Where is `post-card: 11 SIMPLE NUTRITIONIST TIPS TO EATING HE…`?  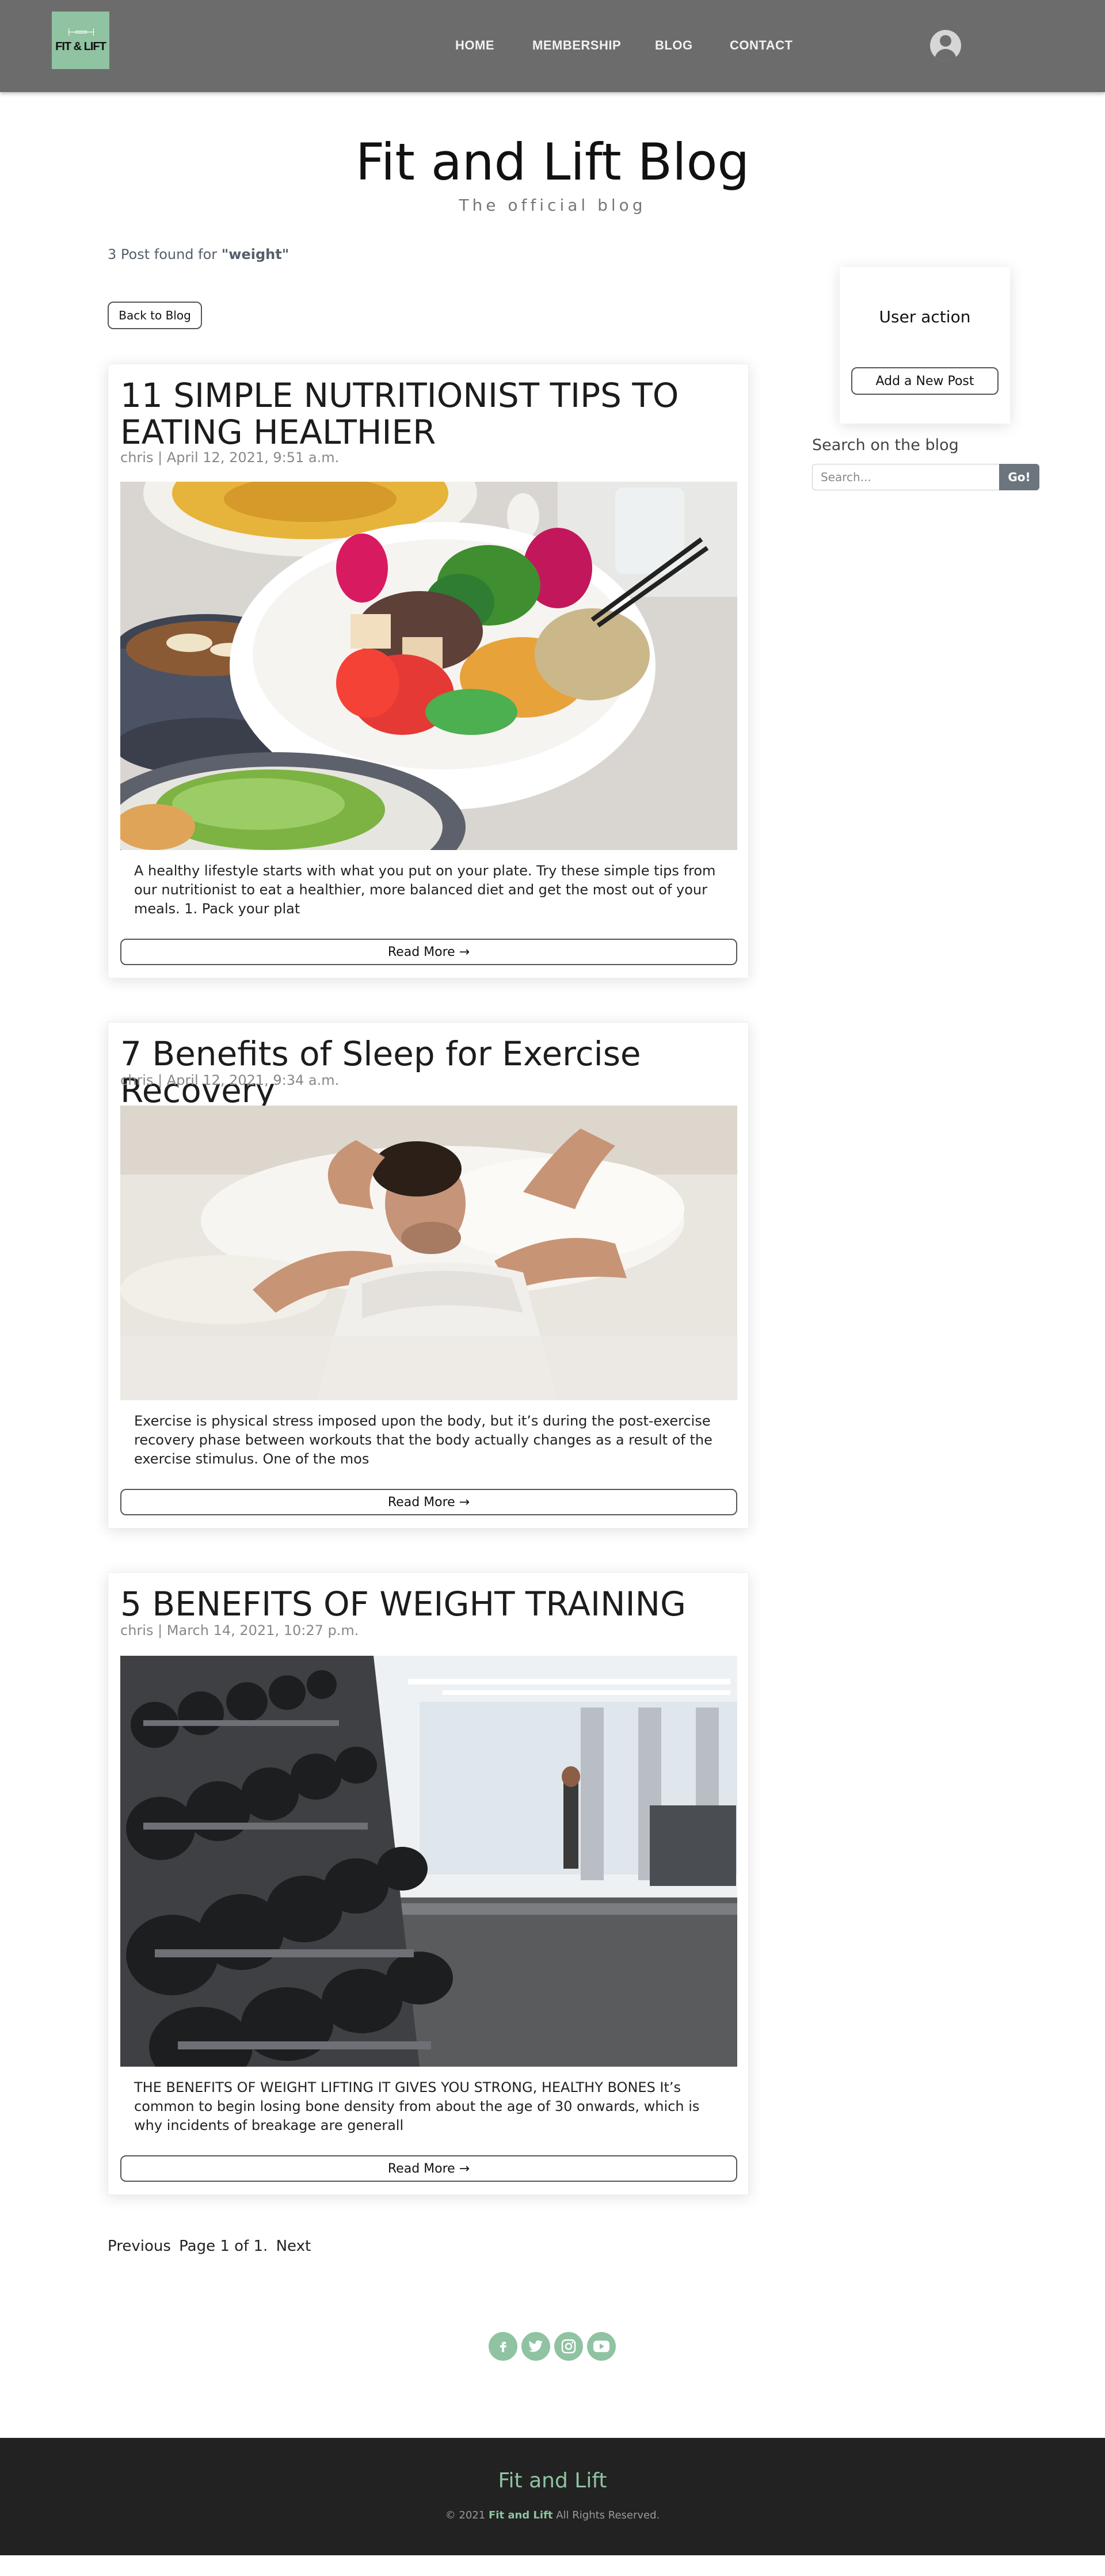
post-card: 11 SIMPLE NUTRITIONIST TIPS TO EATING HE… is located at coordinates (428, 671).